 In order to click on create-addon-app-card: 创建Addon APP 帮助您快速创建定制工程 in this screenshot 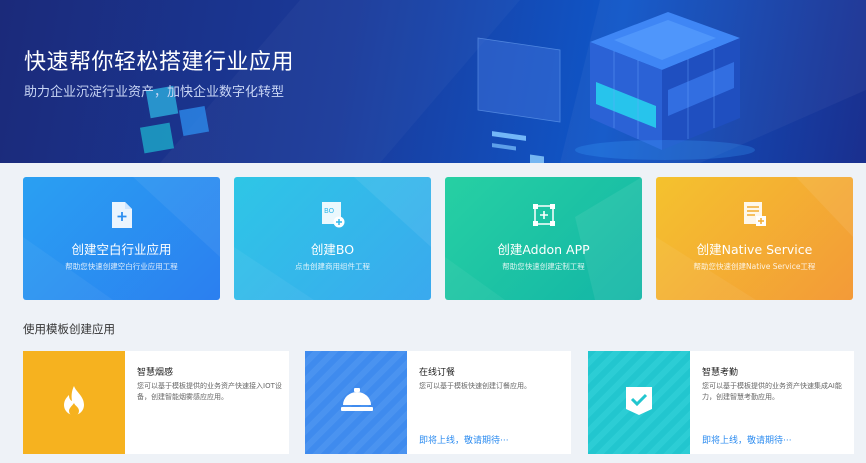, I will do `click(543, 238)`.